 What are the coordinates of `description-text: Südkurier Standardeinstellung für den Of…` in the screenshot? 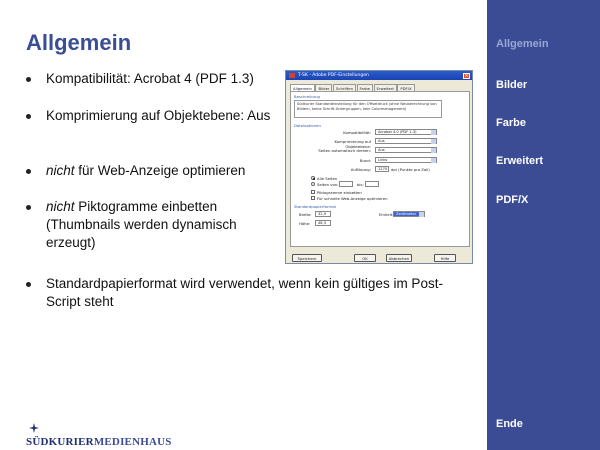 It's located at (368, 109).